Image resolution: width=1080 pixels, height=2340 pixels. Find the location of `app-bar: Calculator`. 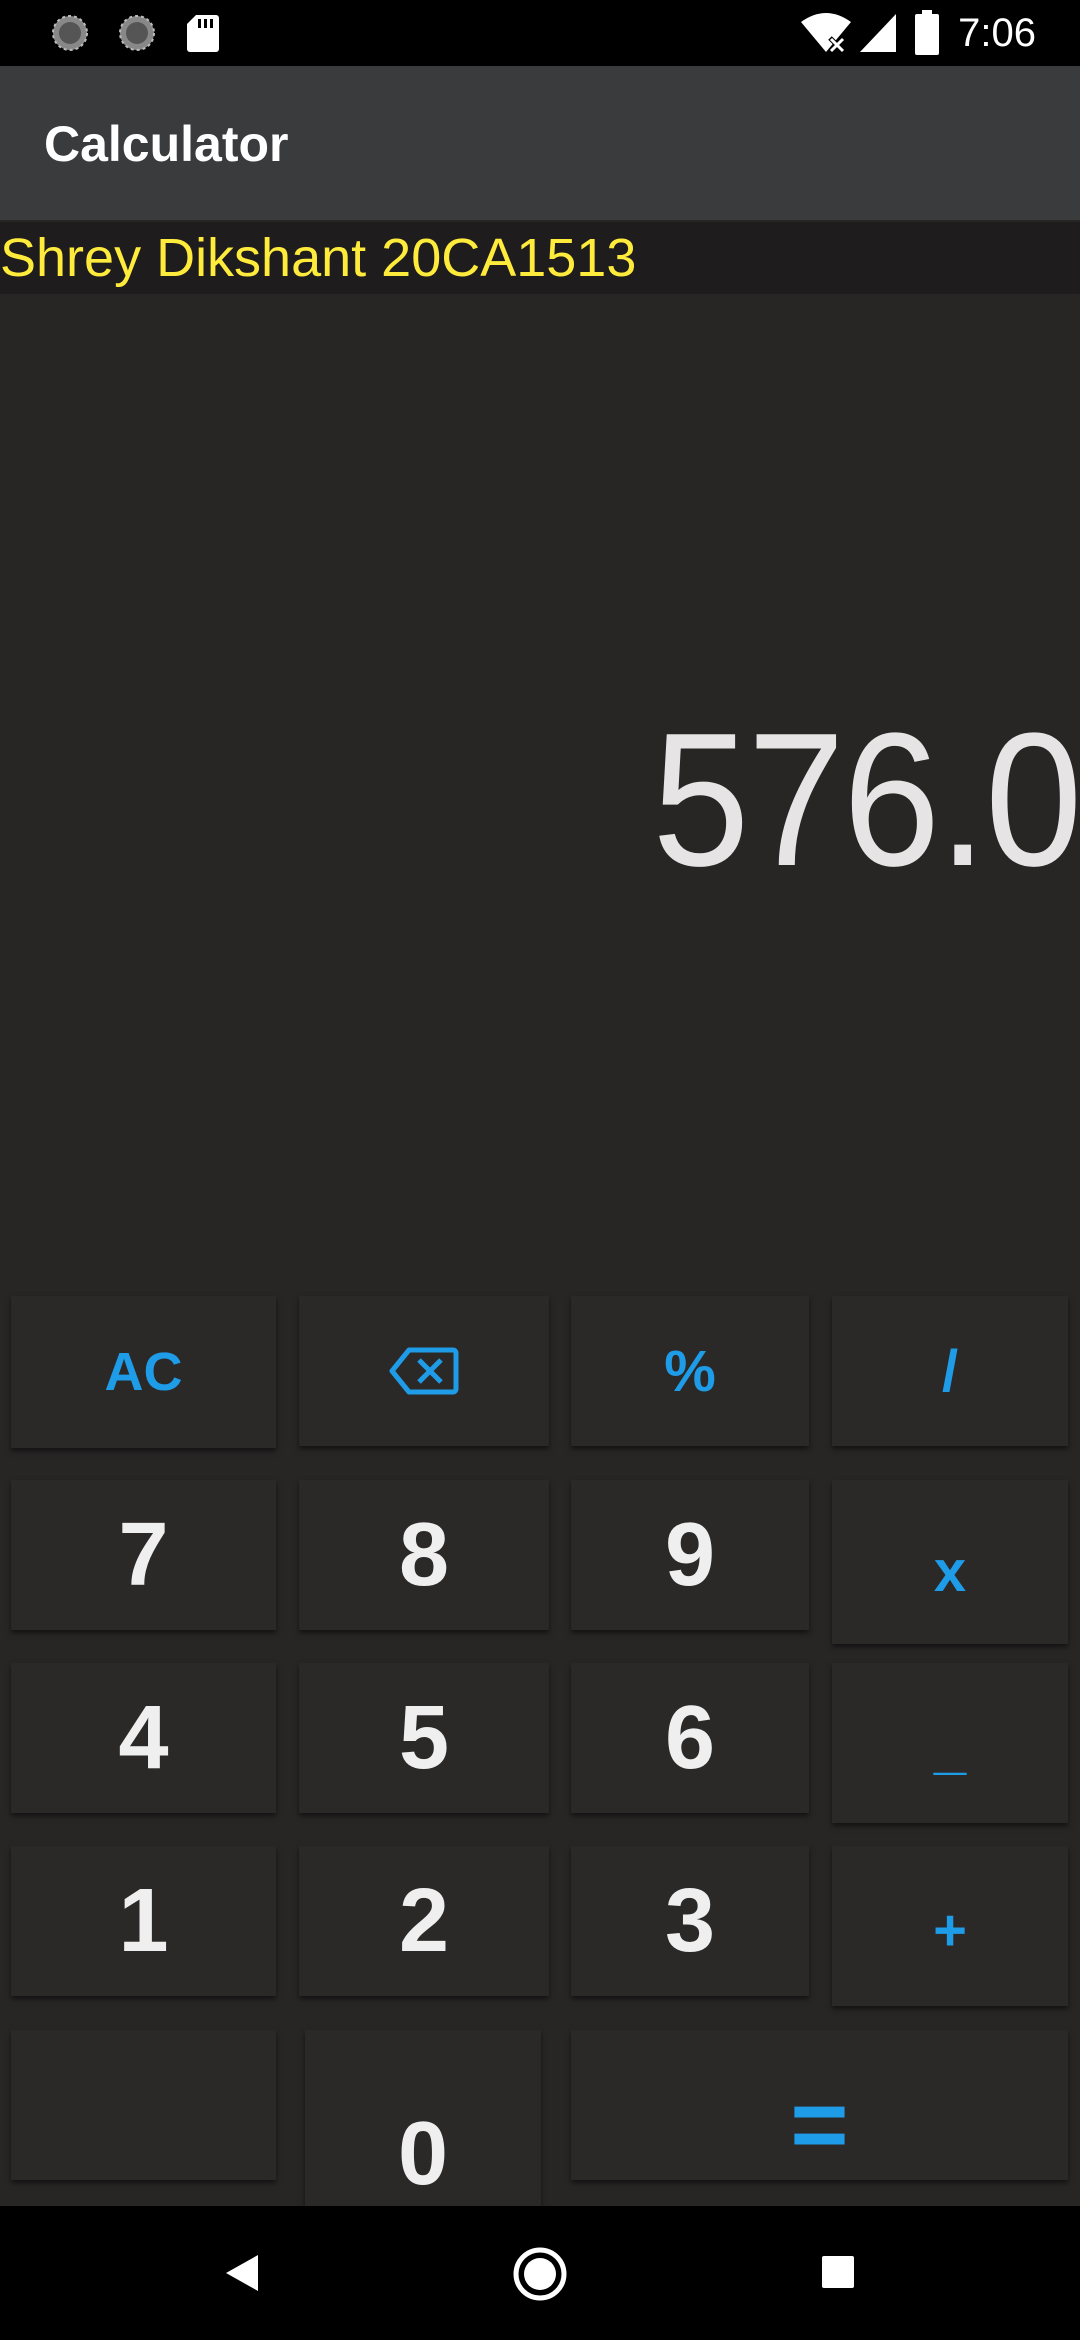

app-bar: Calculator is located at coordinates (540, 143).